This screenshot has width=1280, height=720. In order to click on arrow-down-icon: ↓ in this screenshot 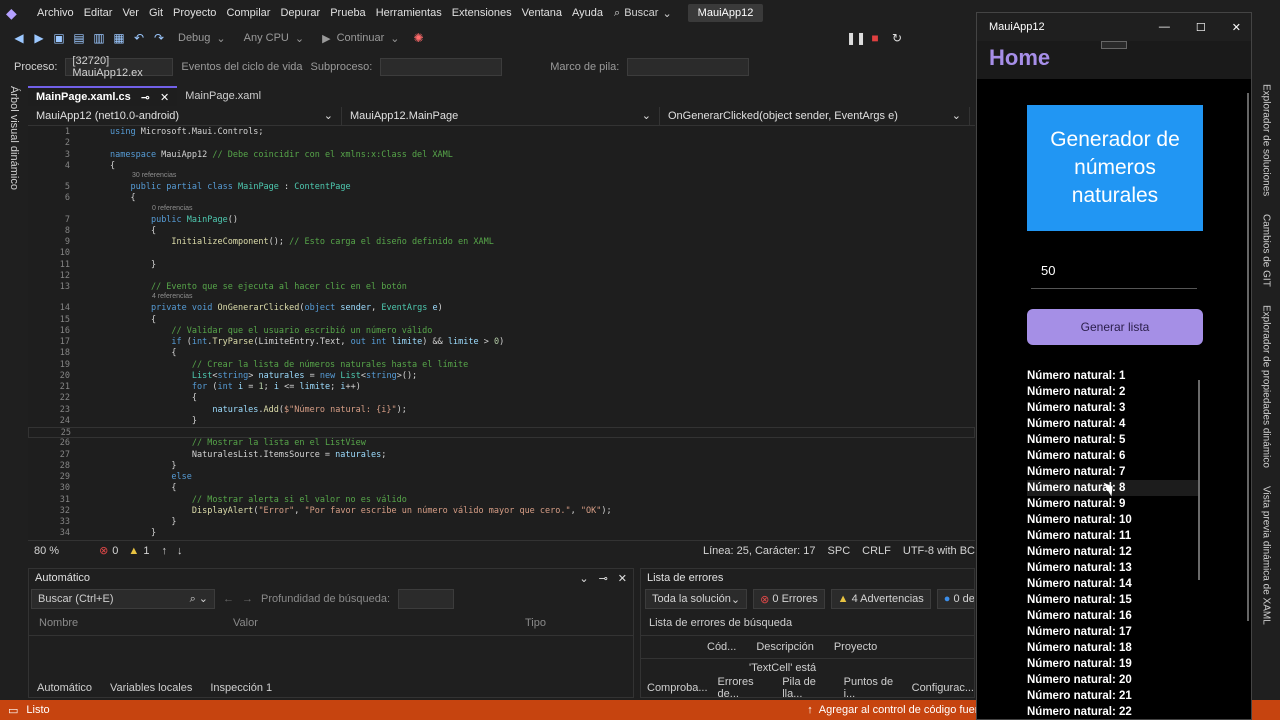, I will do `click(180, 551)`.